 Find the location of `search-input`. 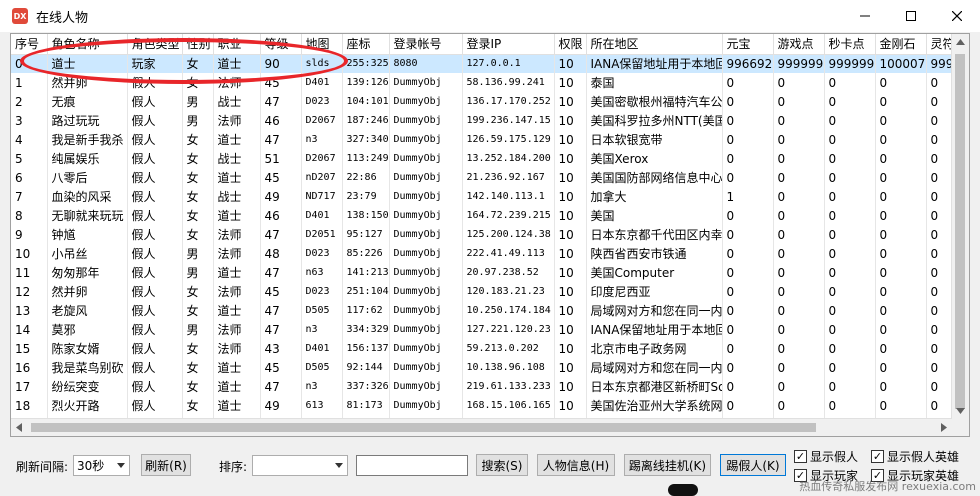

search-input is located at coordinates (412, 465).